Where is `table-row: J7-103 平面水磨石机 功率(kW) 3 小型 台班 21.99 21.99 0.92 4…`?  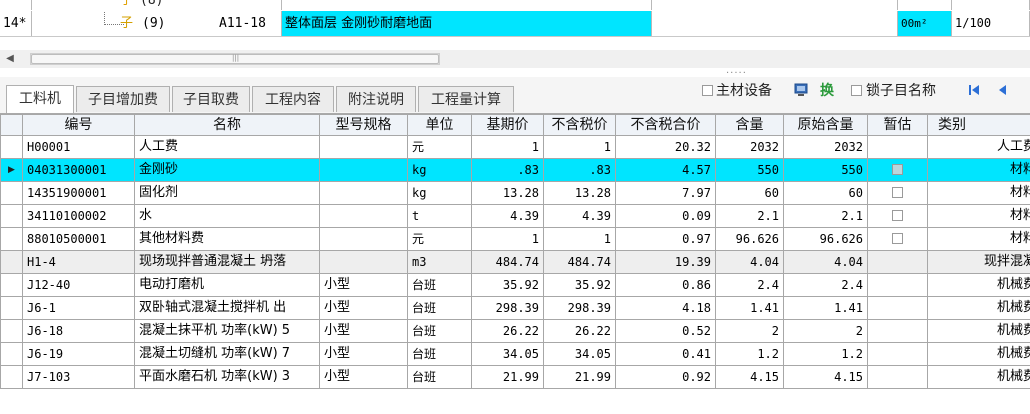
table-row: J7-103 平面水磨石机 功率(kW) 3 小型 台班 21.99 21.99 0.92 4… is located at coordinates (515, 377).